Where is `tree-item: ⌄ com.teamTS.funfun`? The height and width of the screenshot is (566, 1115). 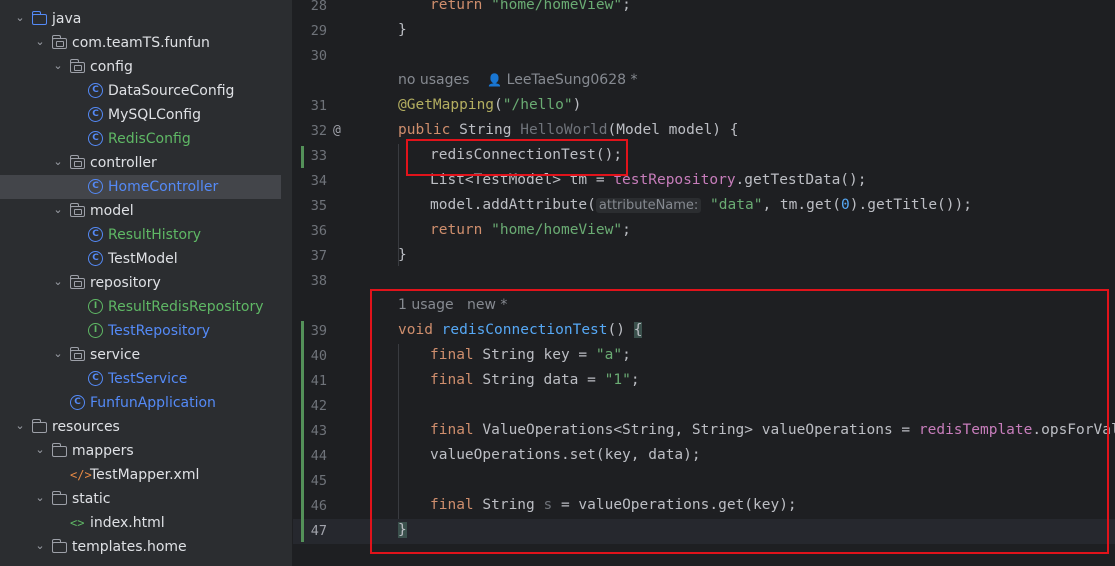
tree-item: ⌄ com.teamTS.funfun is located at coordinates (146, 43).